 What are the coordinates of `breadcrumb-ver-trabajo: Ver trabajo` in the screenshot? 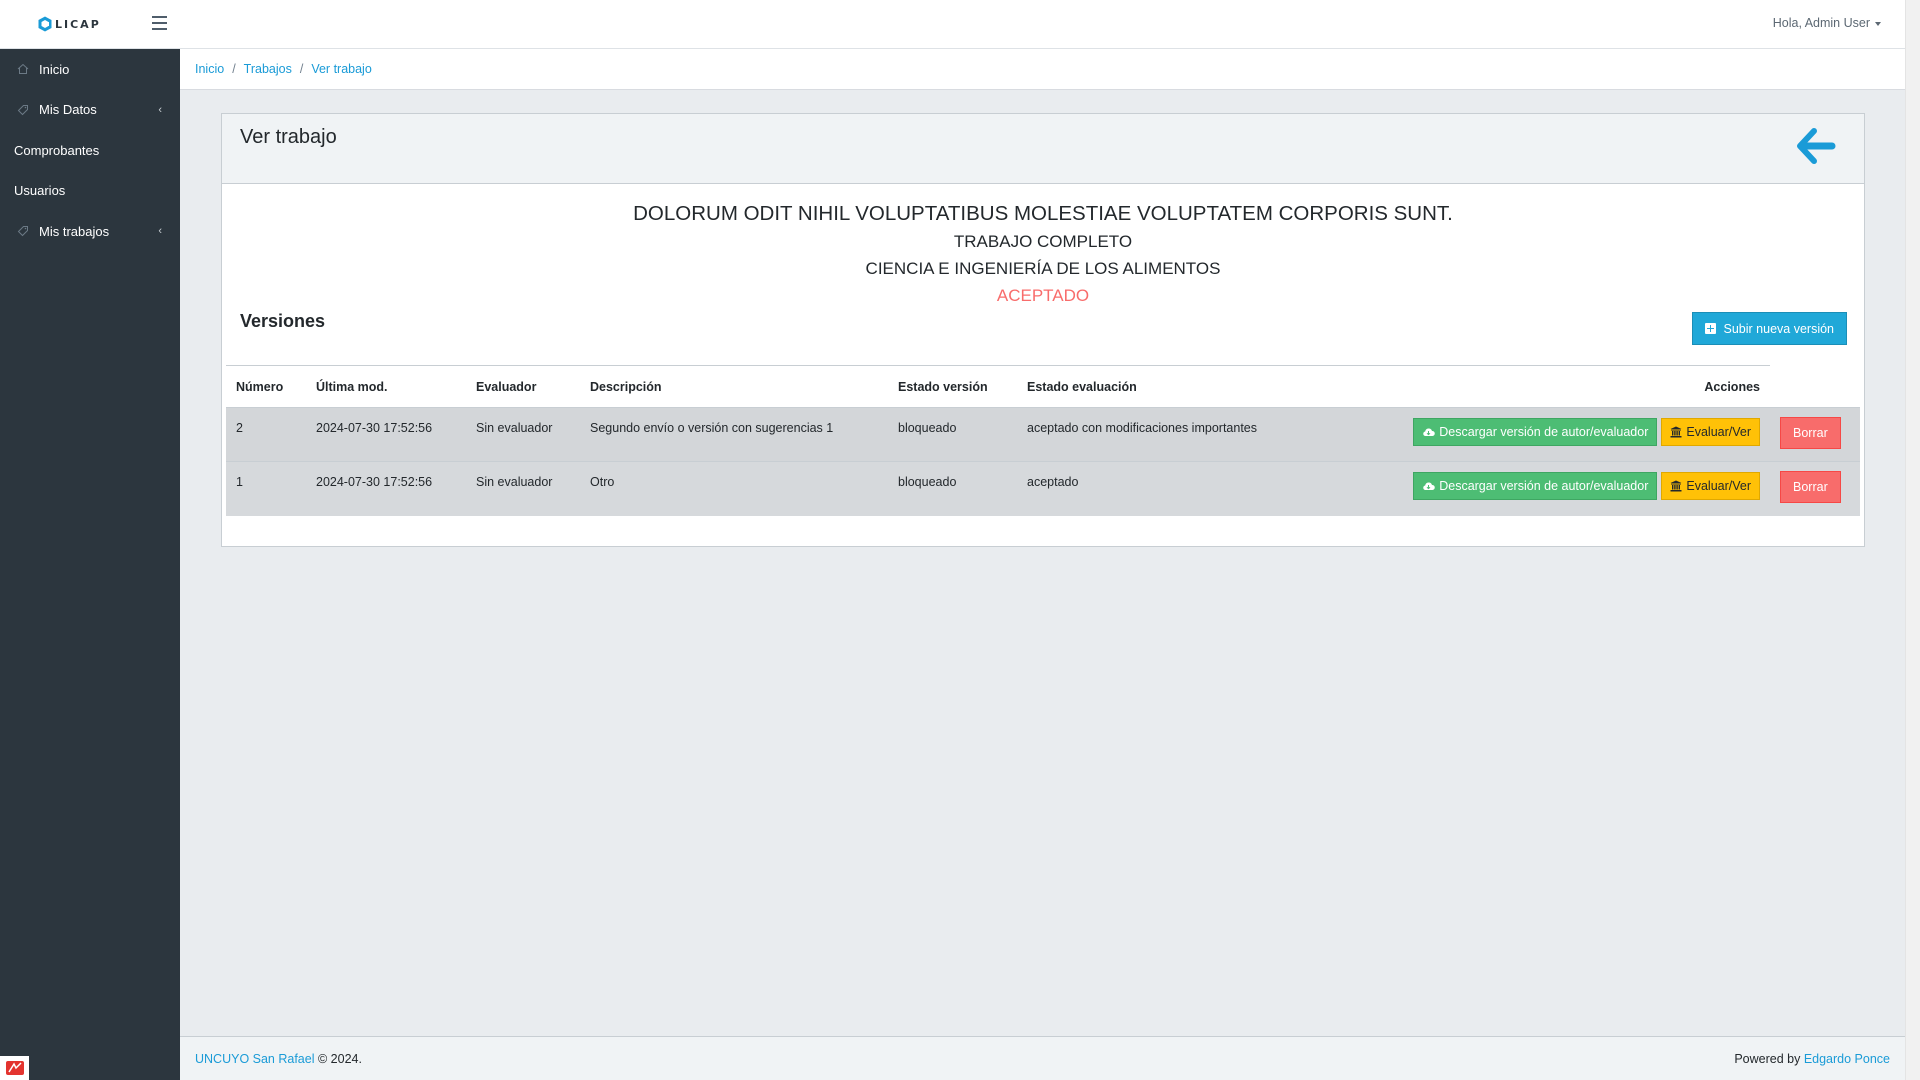 It's located at (341, 69).